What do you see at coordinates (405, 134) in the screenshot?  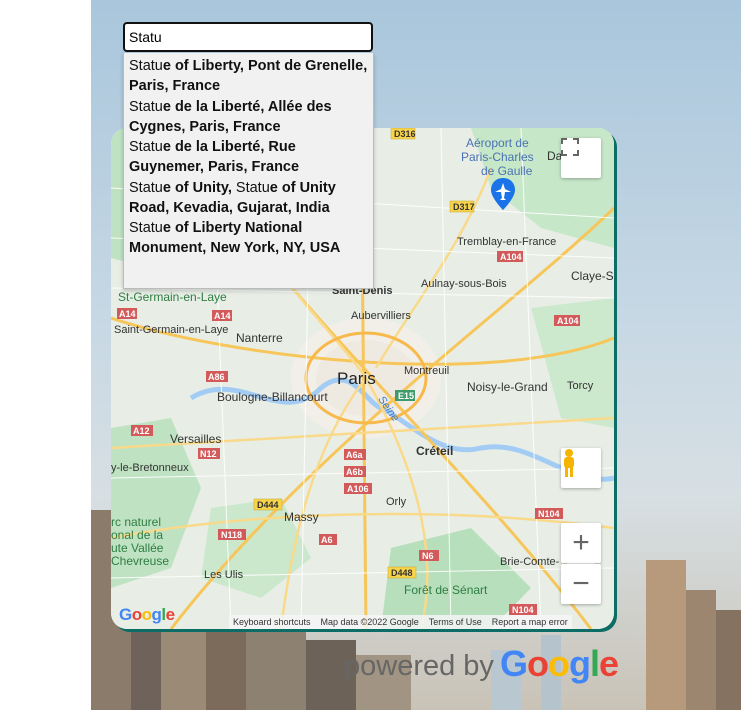 I see `road-label: D316` at bounding box center [405, 134].